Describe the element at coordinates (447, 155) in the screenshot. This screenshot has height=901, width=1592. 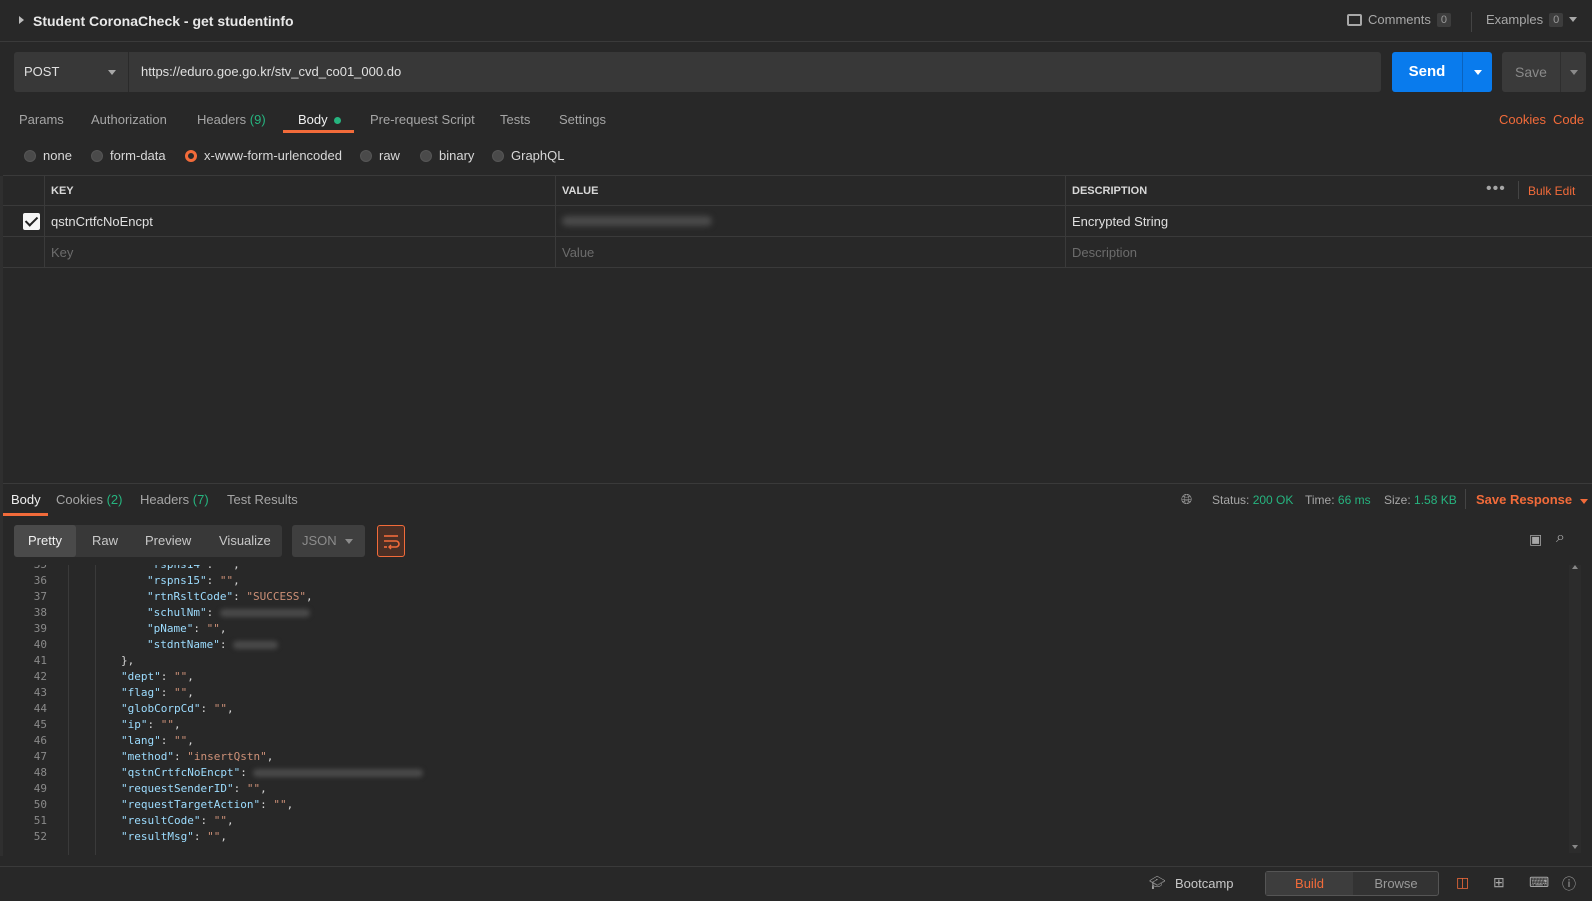
I see `radio-binary: binary` at that location.